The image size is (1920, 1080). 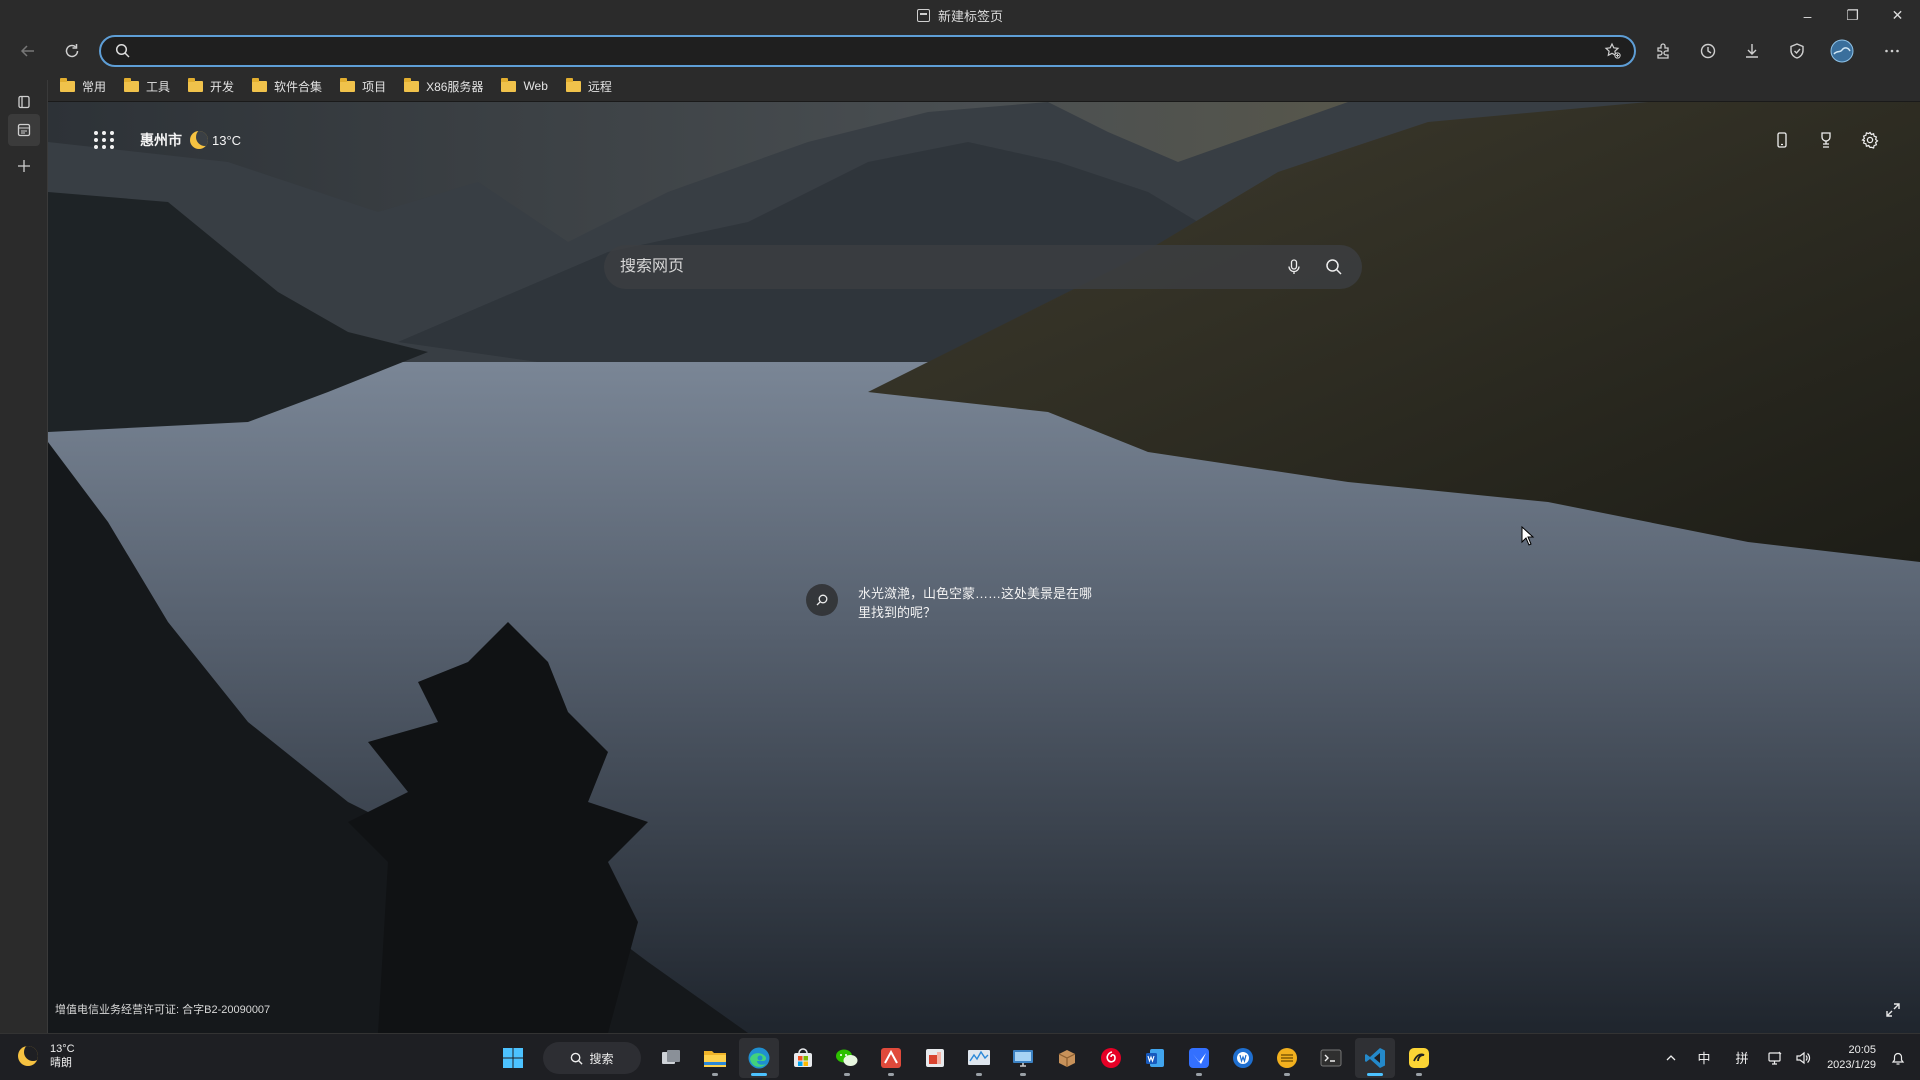 What do you see at coordinates (284, 86) in the screenshot?
I see `bookmark-folder: 软件合集` at bounding box center [284, 86].